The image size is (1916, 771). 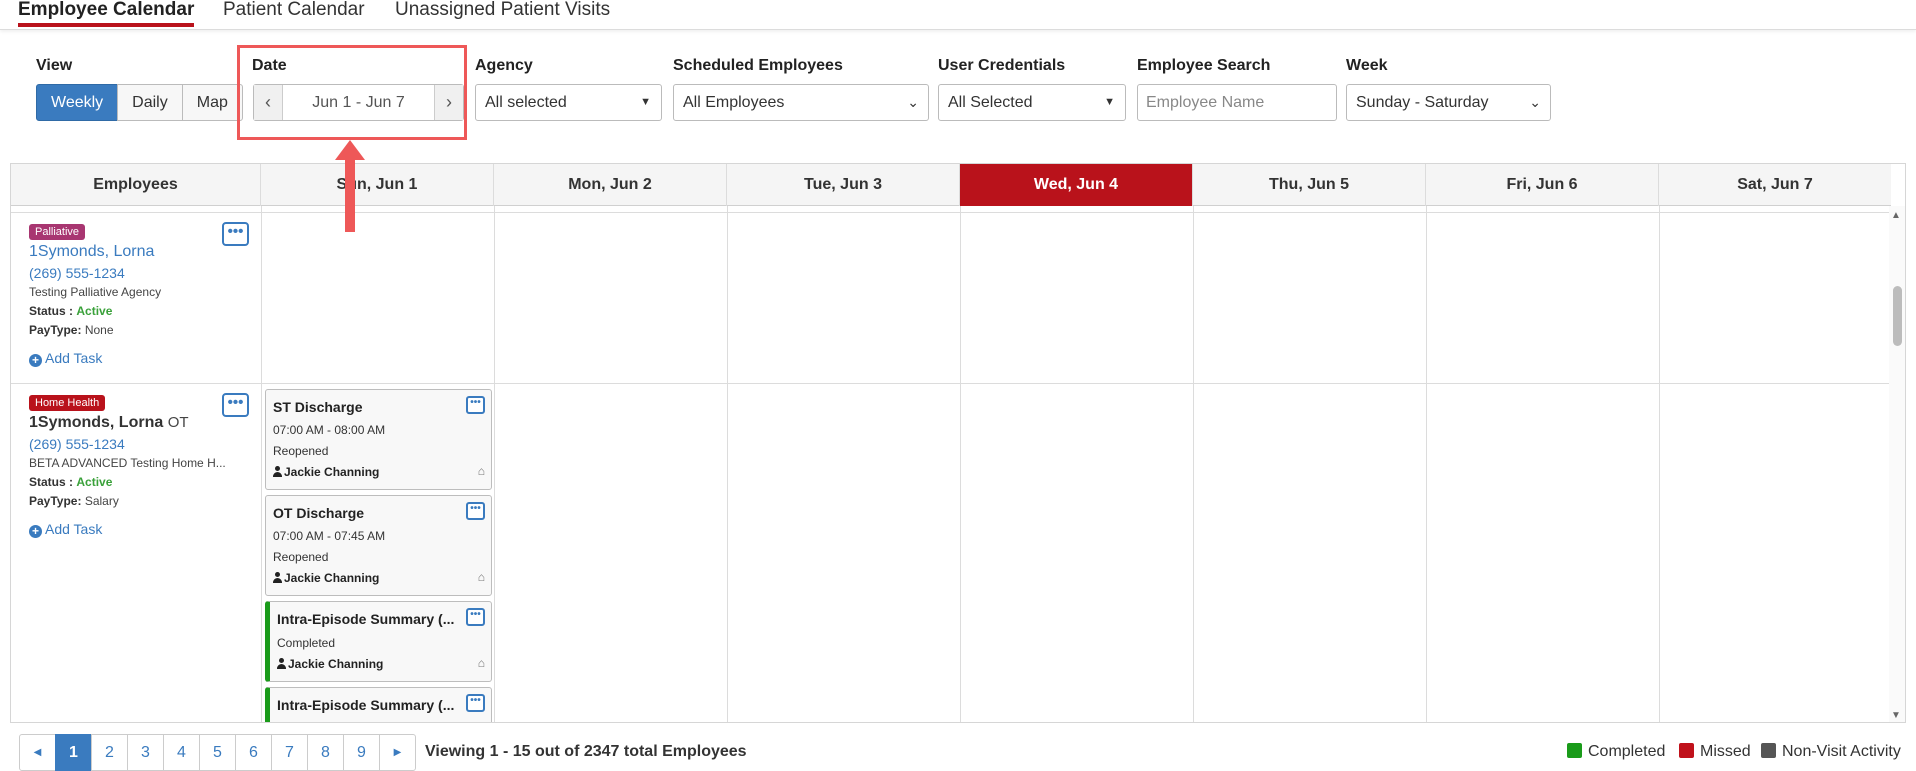 I want to click on day-header-tue: Tue, Jun 3, so click(x=843, y=185).